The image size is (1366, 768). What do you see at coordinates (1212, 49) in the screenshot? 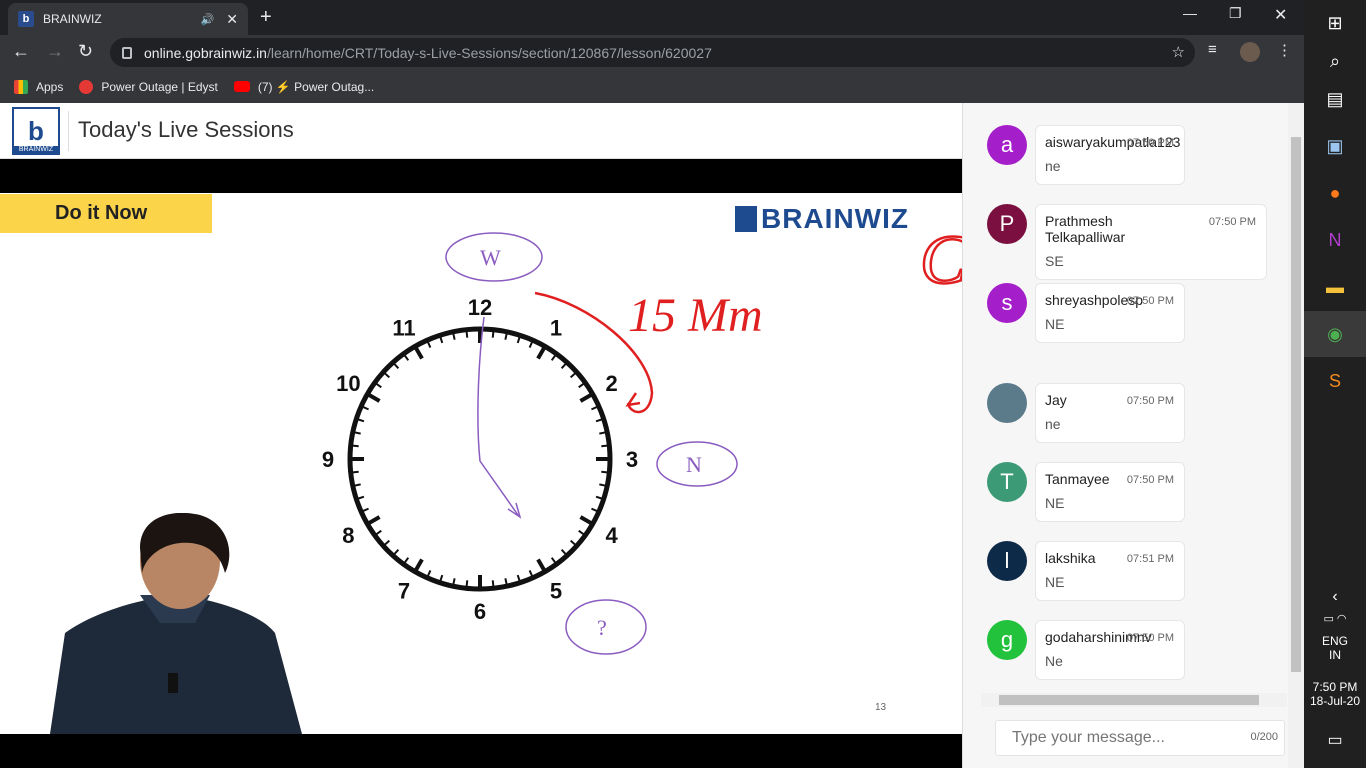
I see `media-control-icon: ≡` at bounding box center [1212, 49].